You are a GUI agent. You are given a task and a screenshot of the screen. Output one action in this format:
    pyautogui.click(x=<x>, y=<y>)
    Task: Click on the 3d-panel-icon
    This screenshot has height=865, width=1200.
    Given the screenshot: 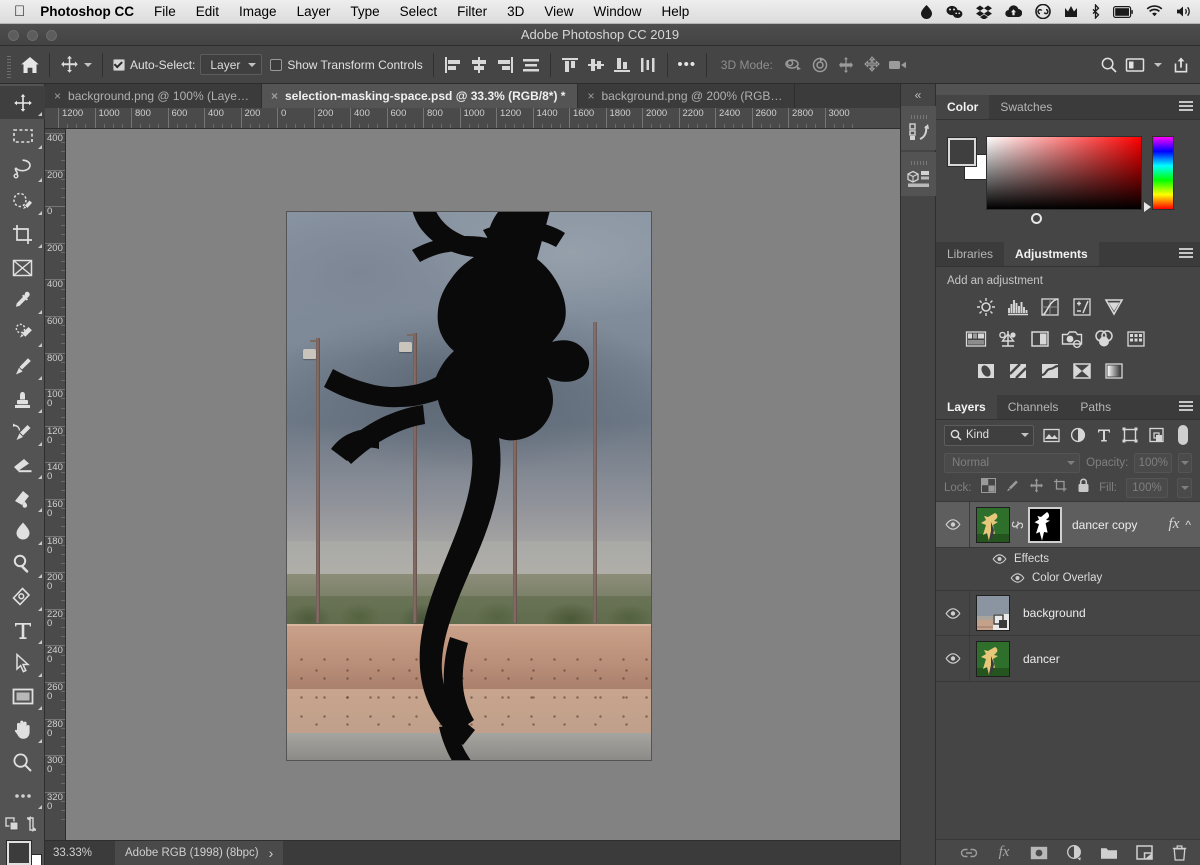 What is the action you would take?
    pyautogui.click(x=919, y=174)
    